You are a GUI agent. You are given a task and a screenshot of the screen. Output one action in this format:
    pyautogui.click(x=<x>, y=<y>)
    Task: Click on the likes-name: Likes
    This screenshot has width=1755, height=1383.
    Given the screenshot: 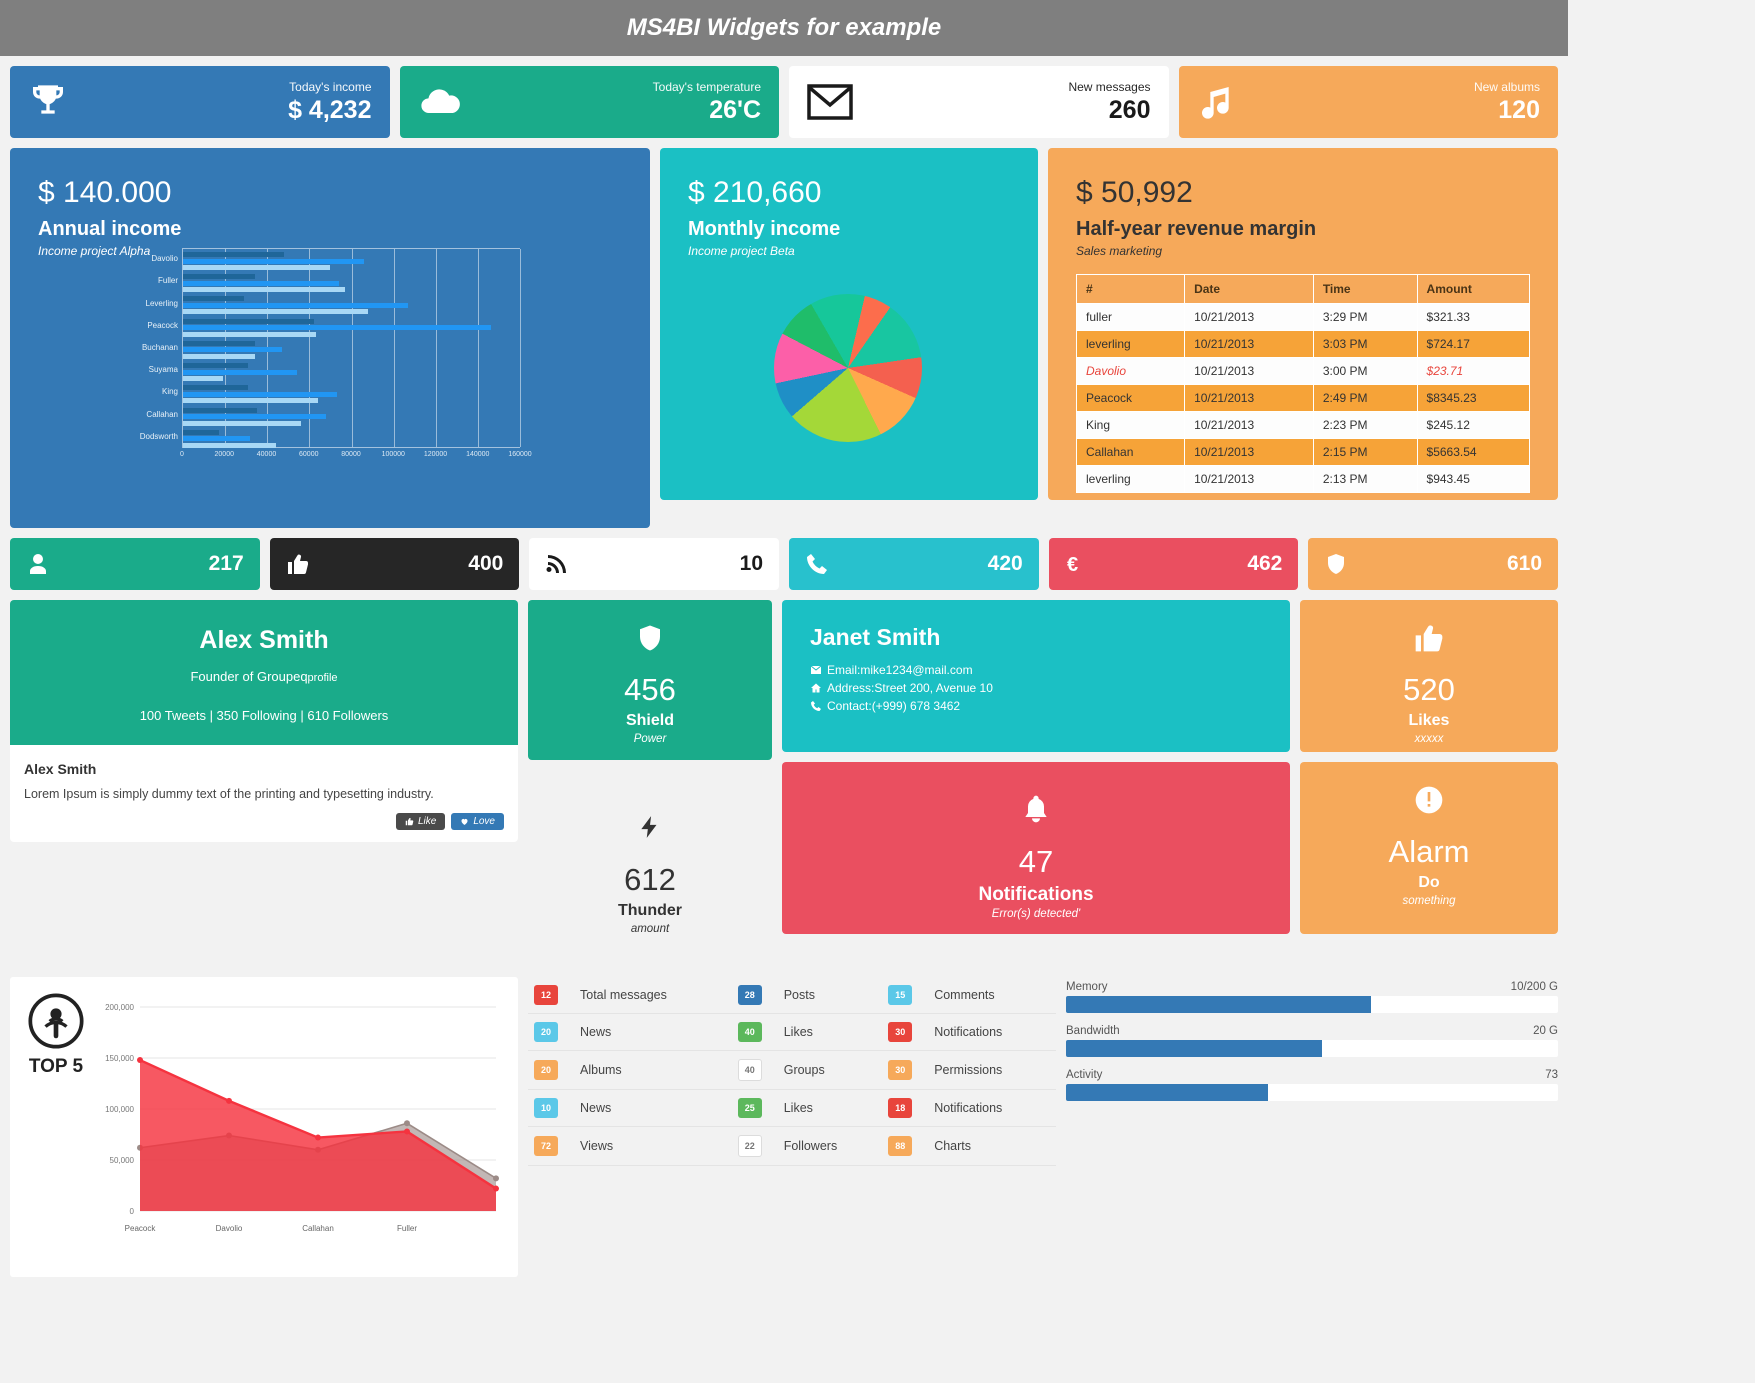 What is the action you would take?
    pyautogui.click(x=1429, y=720)
    